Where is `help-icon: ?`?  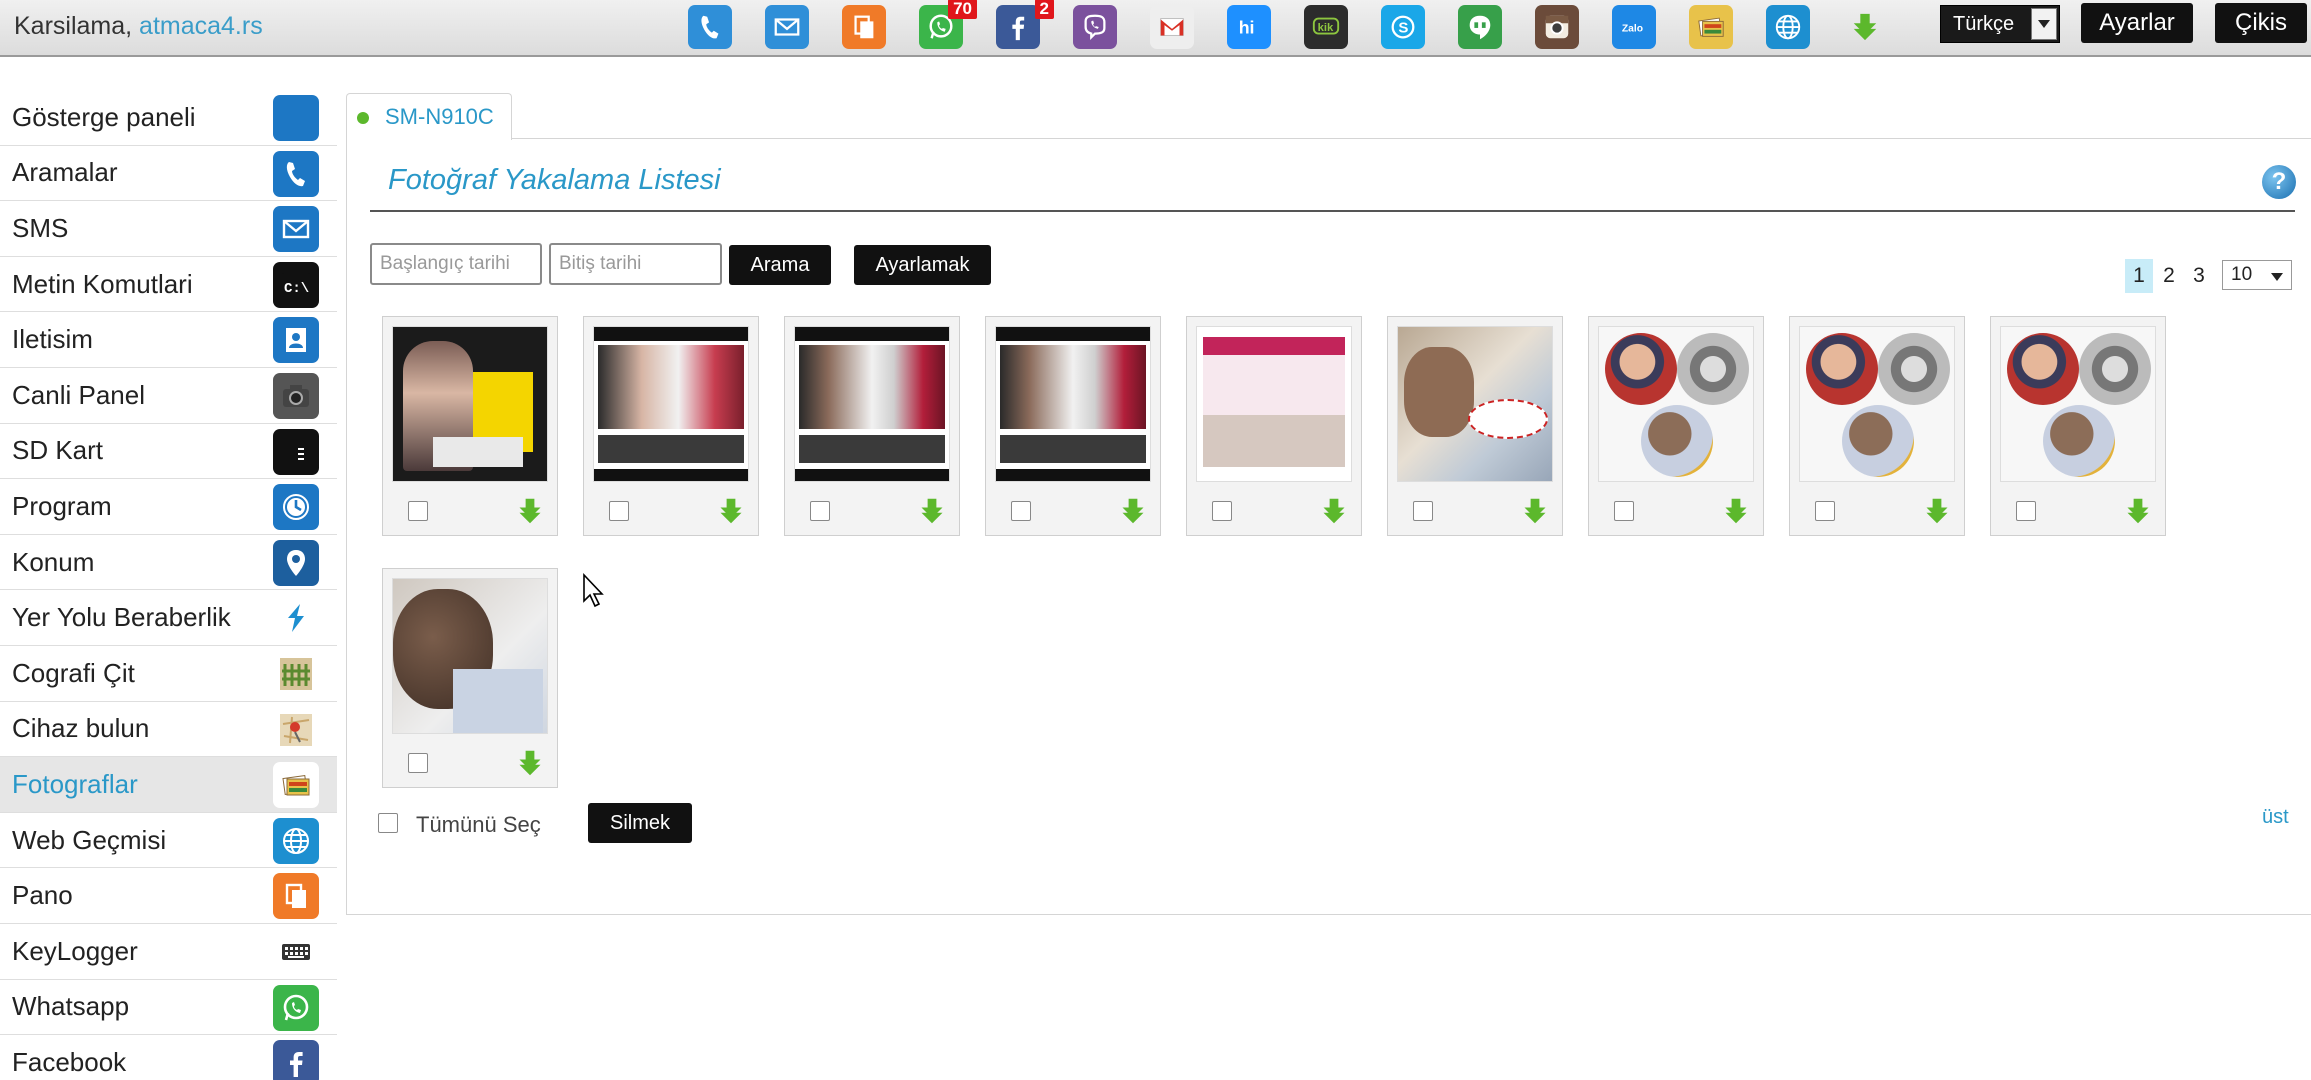
help-icon: ? is located at coordinates (2279, 182).